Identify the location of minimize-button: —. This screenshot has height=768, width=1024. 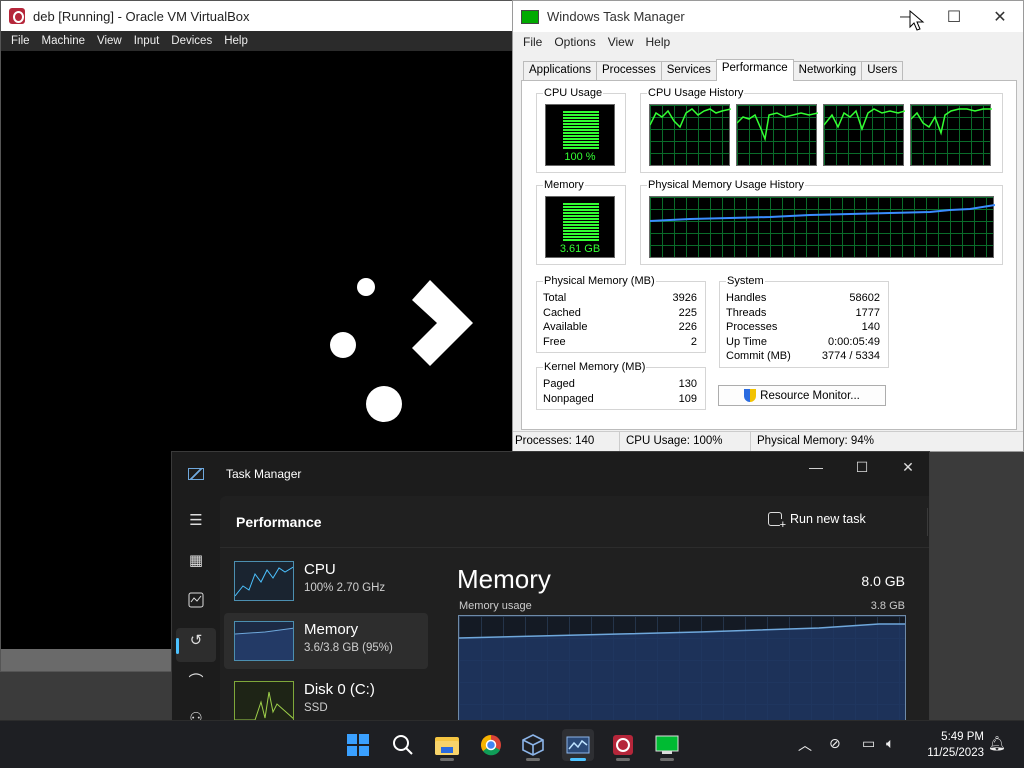
(816, 467).